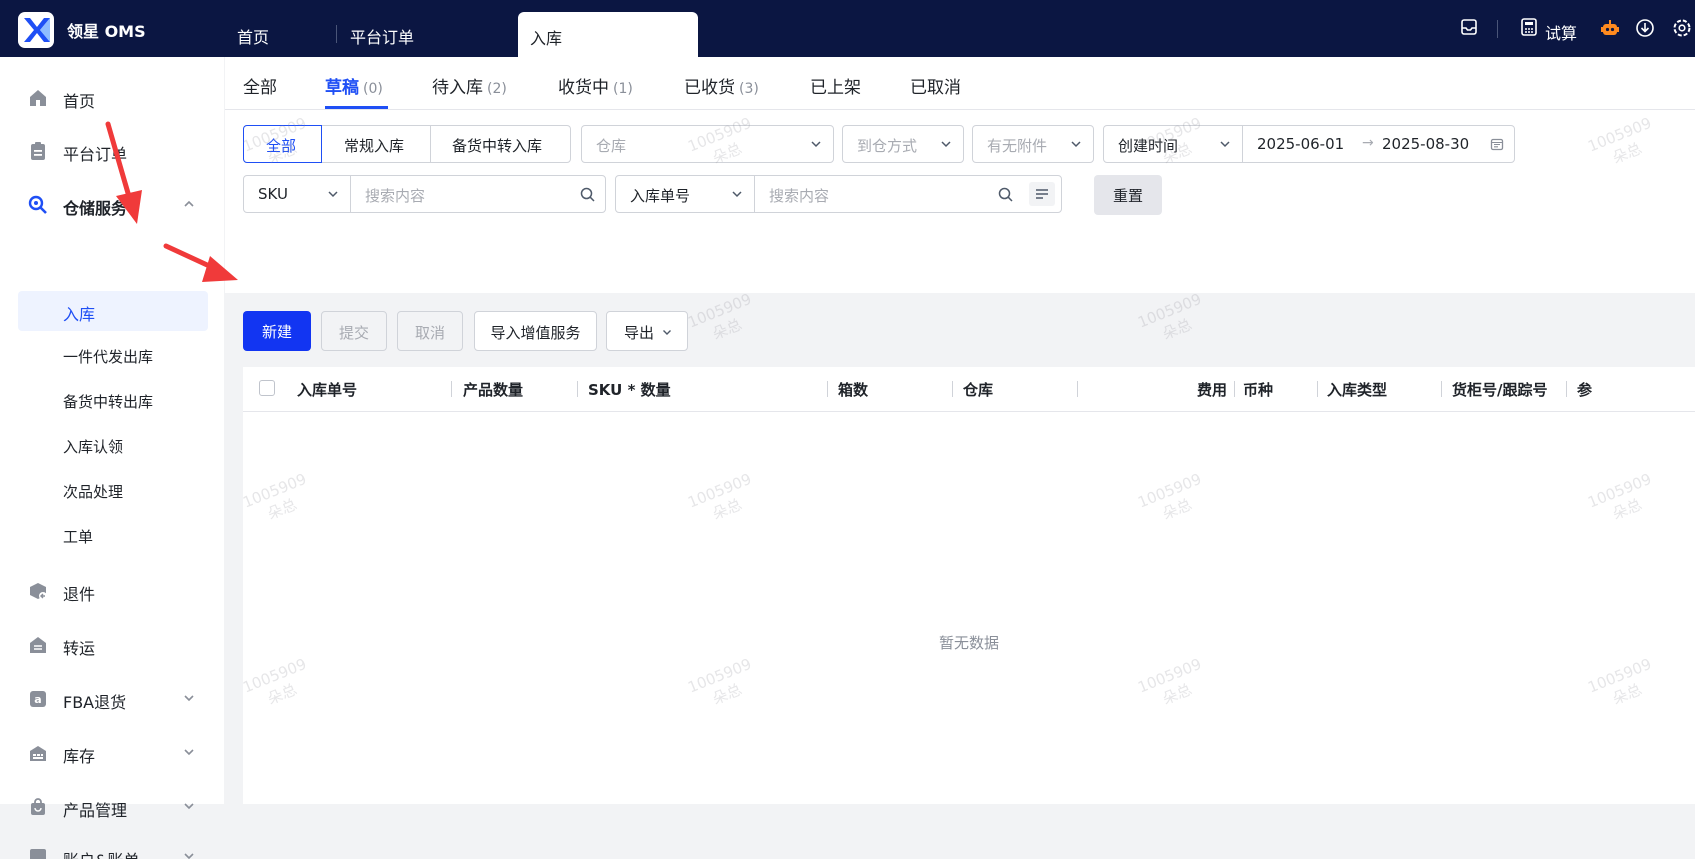 This screenshot has height=859, width=1695. I want to click on column-header: 货柜号/跟踪号, so click(1499, 389).